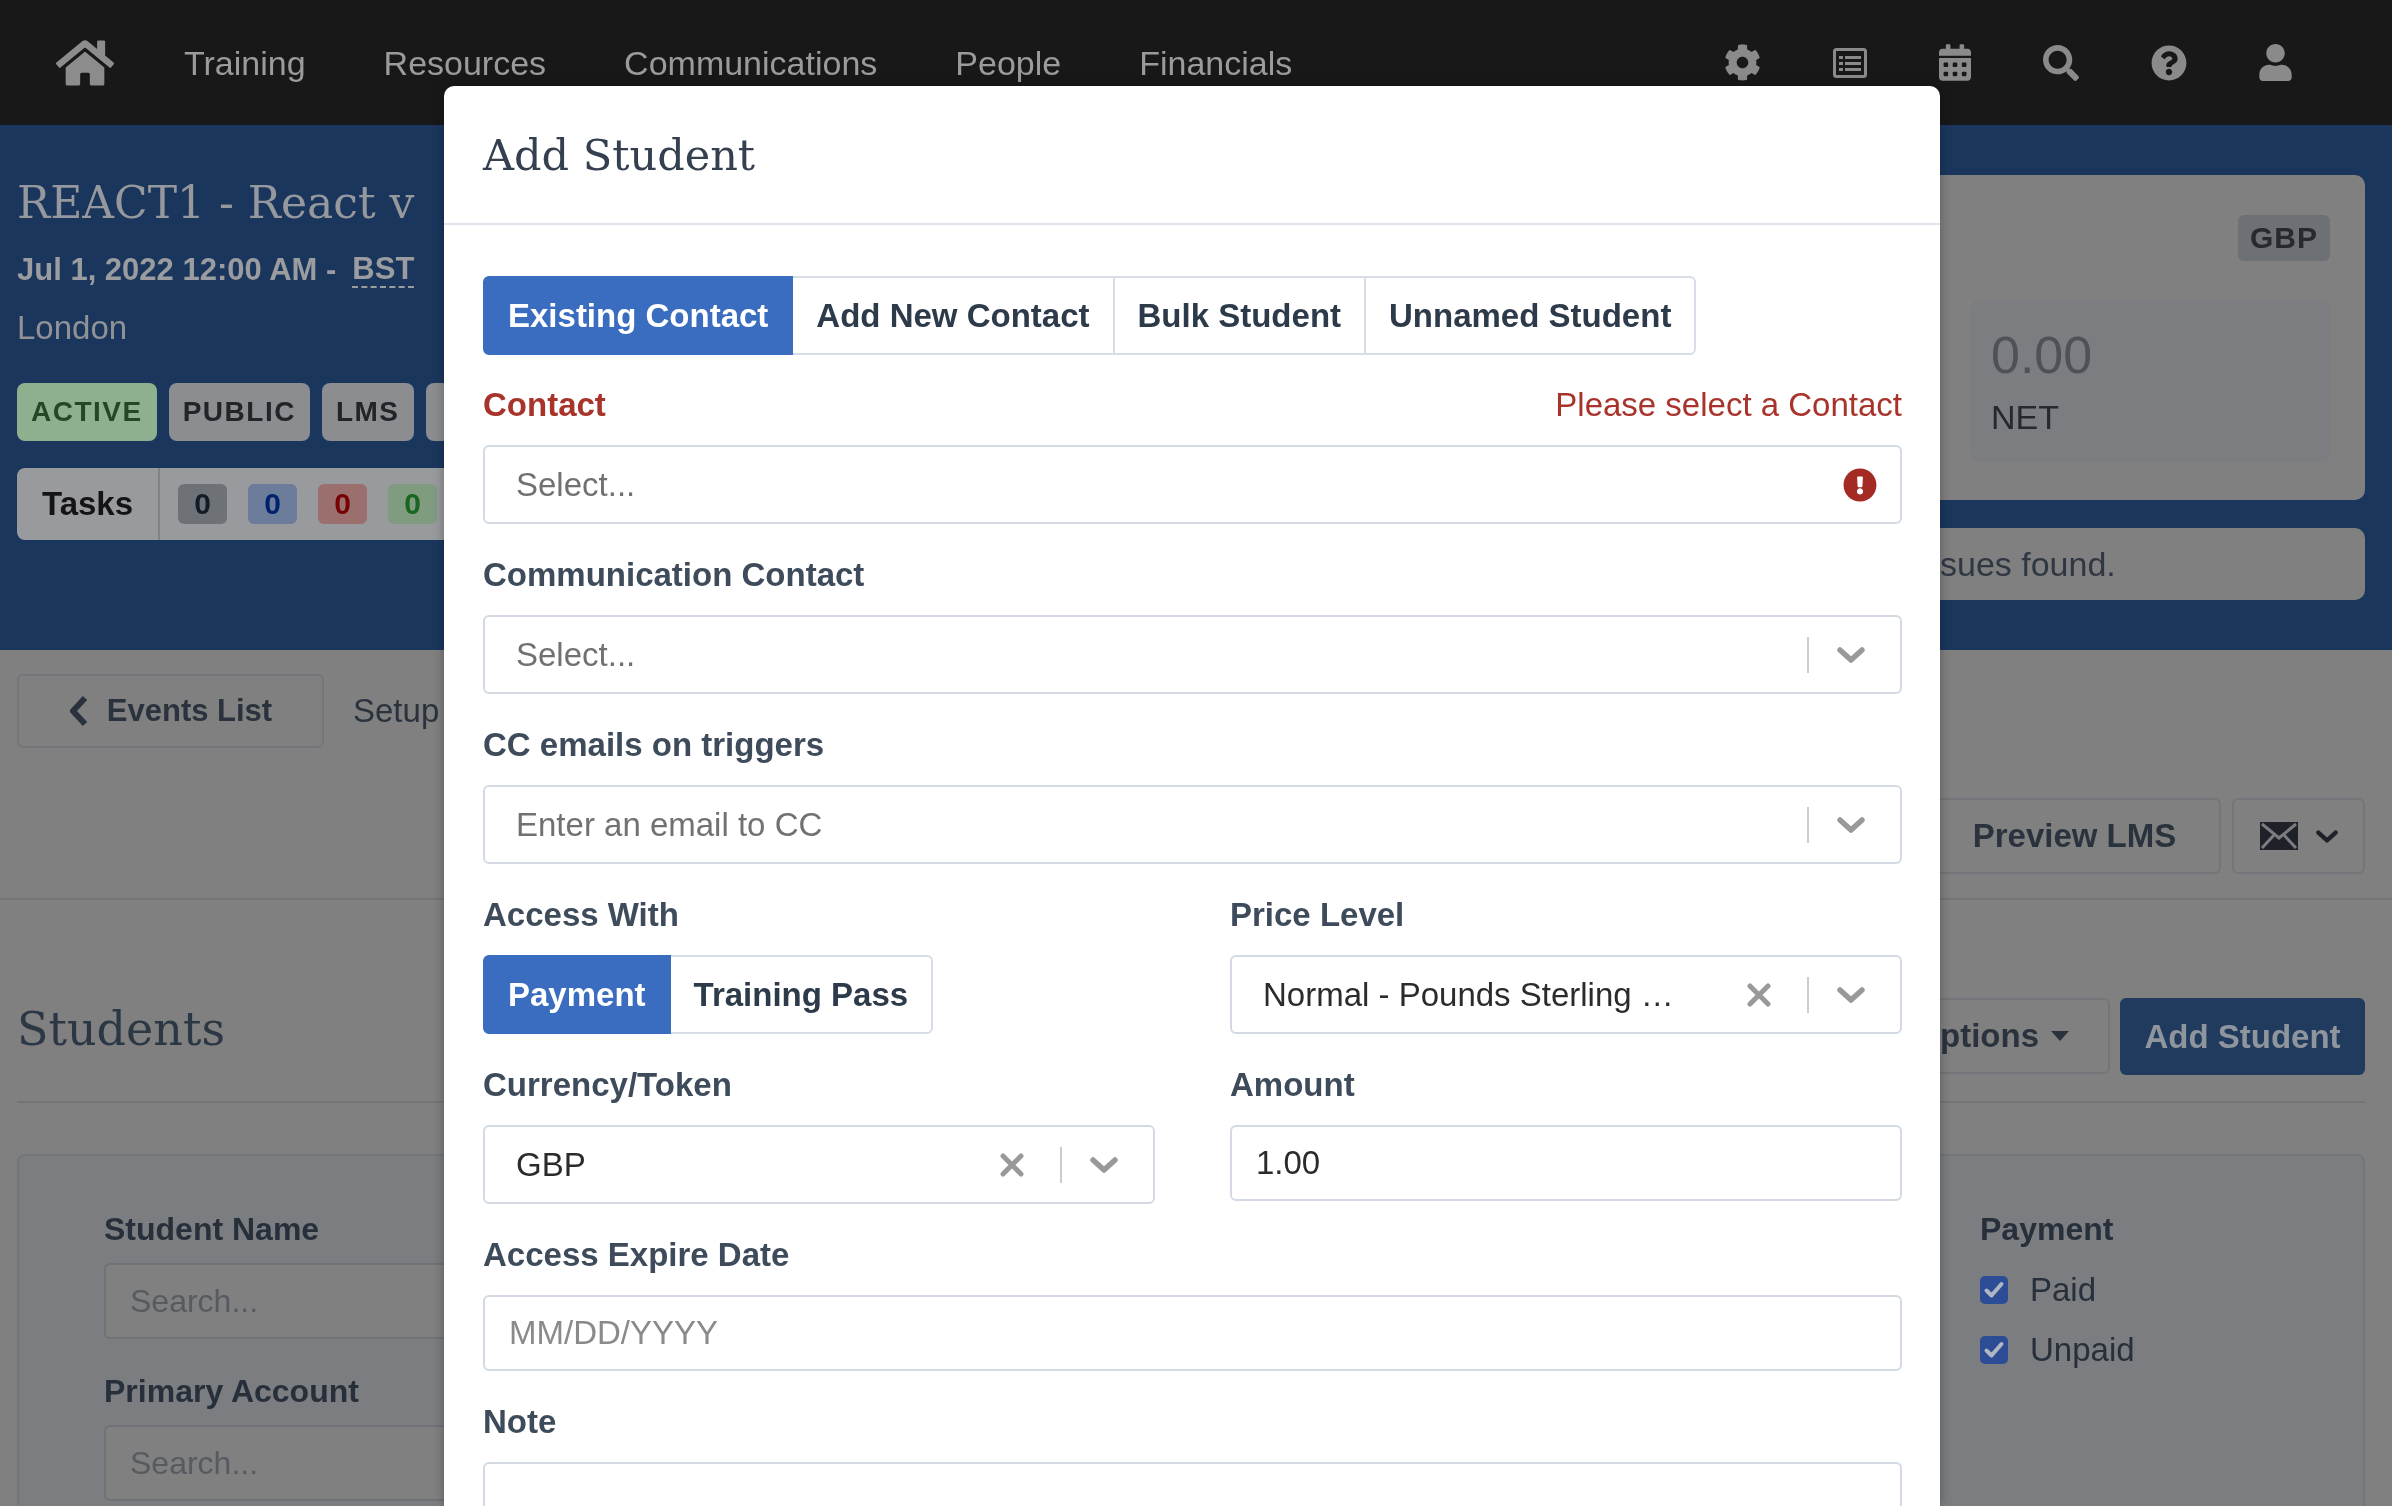 This screenshot has height=1506, width=2392. What do you see at coordinates (1192, 1333) in the screenshot?
I see `input-field: MM/DD/YYYY` at bounding box center [1192, 1333].